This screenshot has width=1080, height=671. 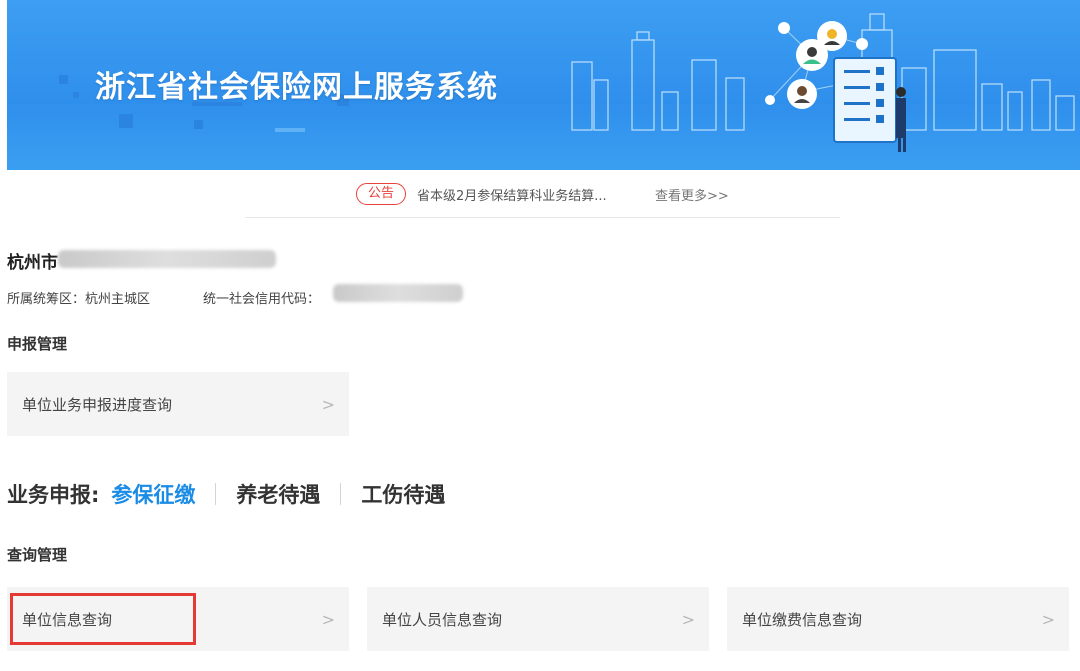 I want to click on district-label: 所属统筹区：杭州主城区, so click(x=79, y=299).